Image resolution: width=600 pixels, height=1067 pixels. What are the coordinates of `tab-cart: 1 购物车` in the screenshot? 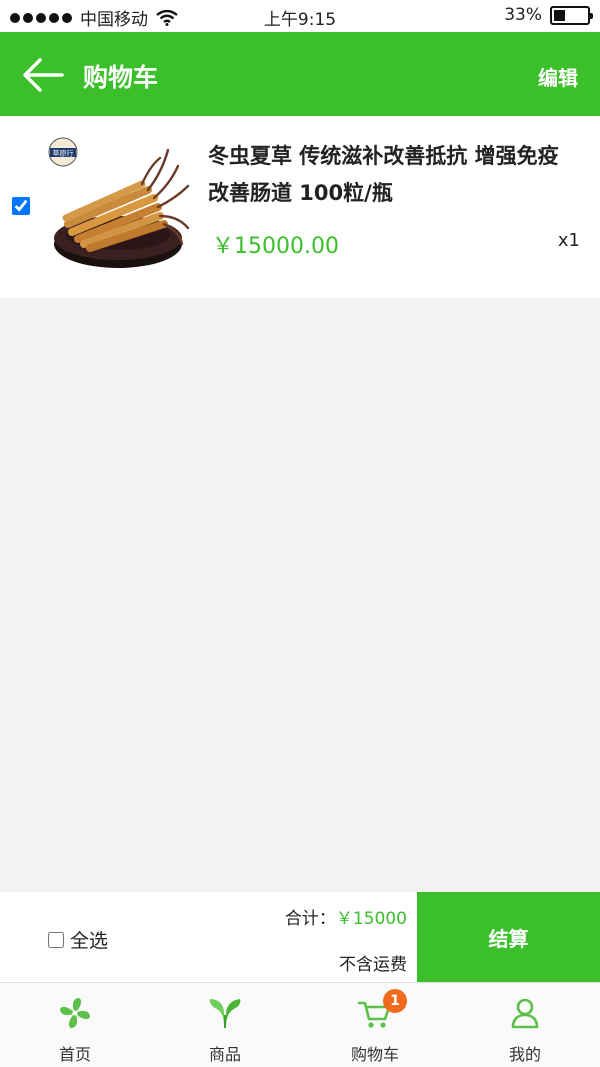 It's located at (375, 1025).